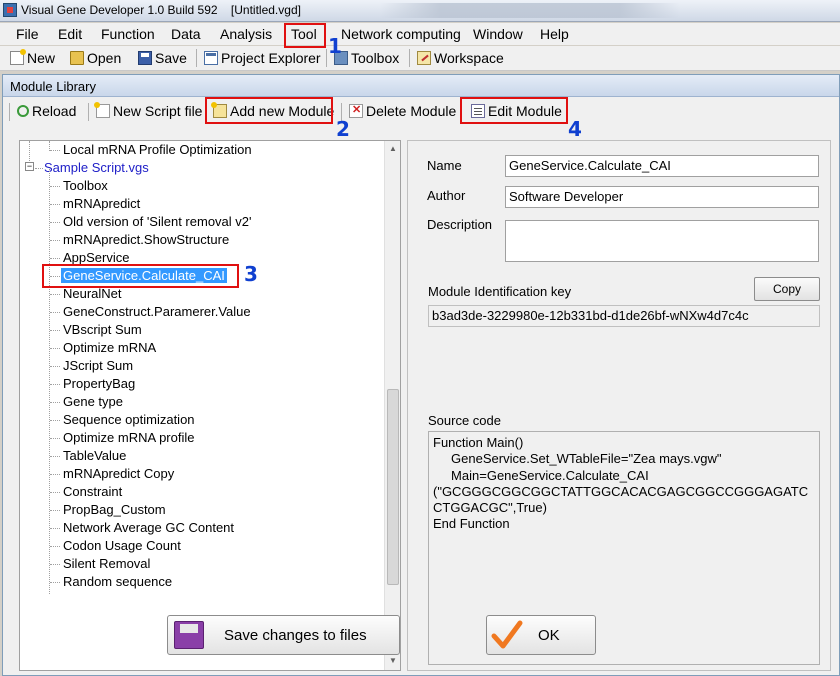 The image size is (840, 676). I want to click on checkmark-icon, so click(507, 634).